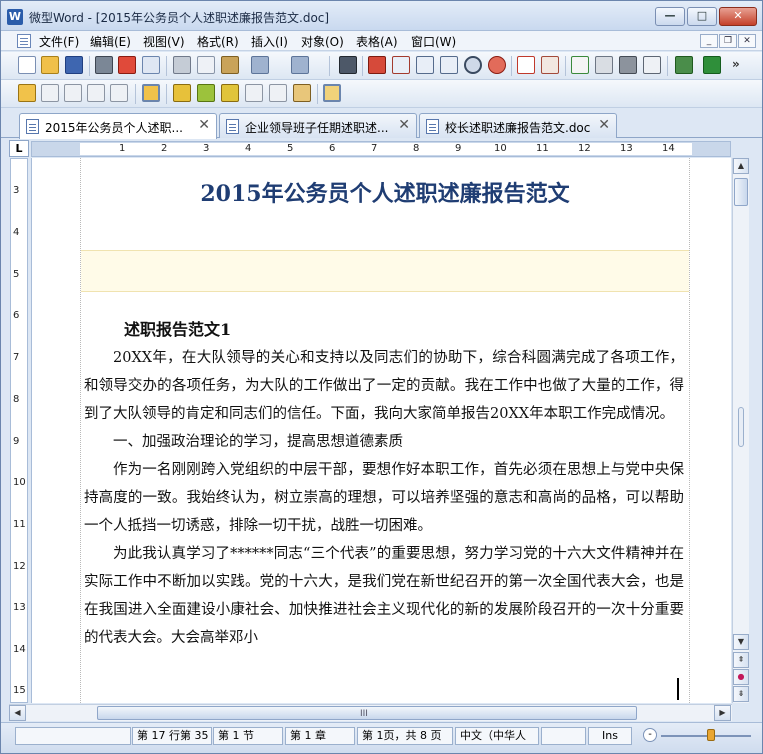  What do you see at coordinates (206, 65) in the screenshot?
I see `copy-icon` at bounding box center [206, 65].